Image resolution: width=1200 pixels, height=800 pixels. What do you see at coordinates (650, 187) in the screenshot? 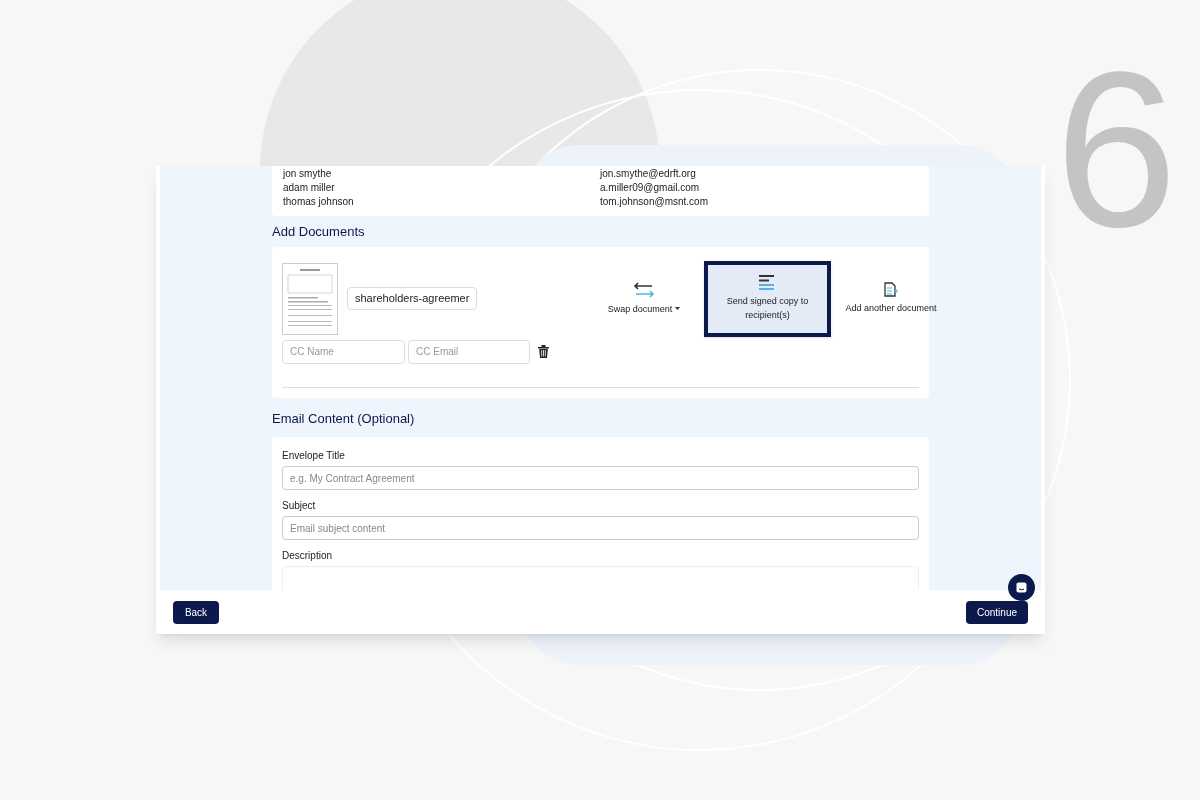
I see `recipient-email: a.miller09@gmail.com` at bounding box center [650, 187].